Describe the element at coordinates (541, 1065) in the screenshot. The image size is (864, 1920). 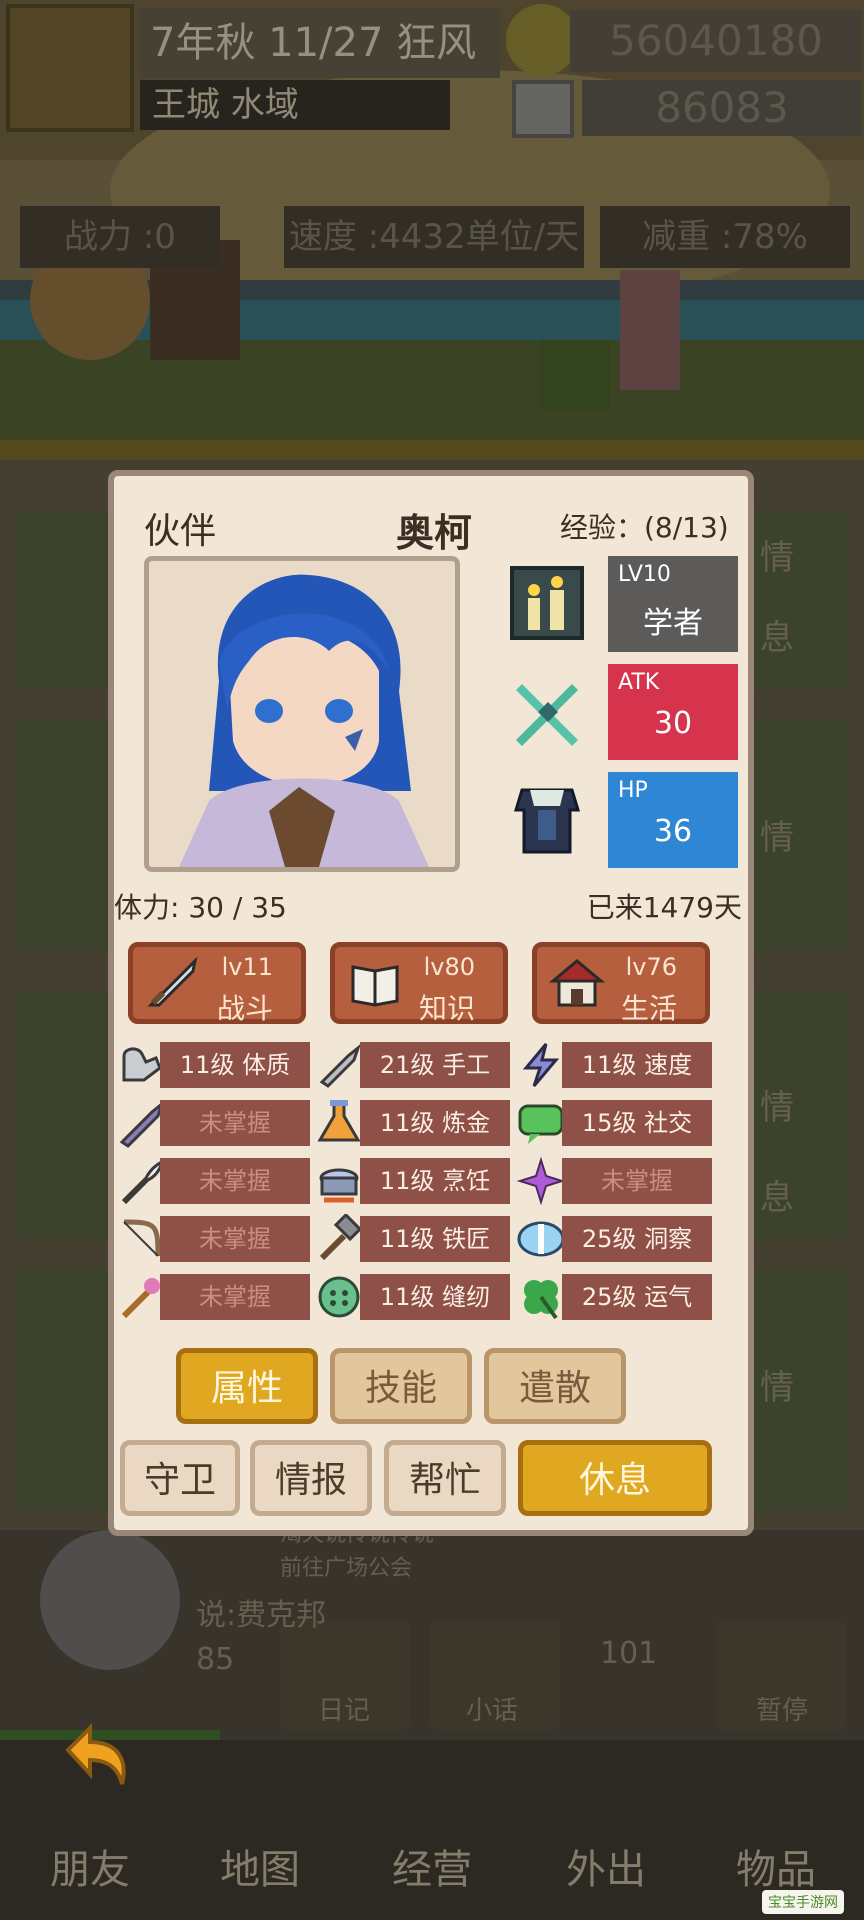
I see `lightning-icon` at that location.